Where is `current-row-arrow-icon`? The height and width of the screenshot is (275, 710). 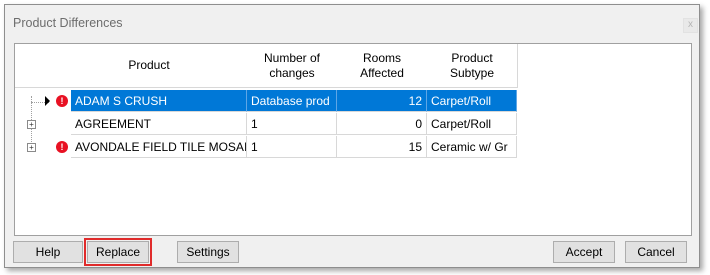 current-row-arrow-icon is located at coordinates (47, 101).